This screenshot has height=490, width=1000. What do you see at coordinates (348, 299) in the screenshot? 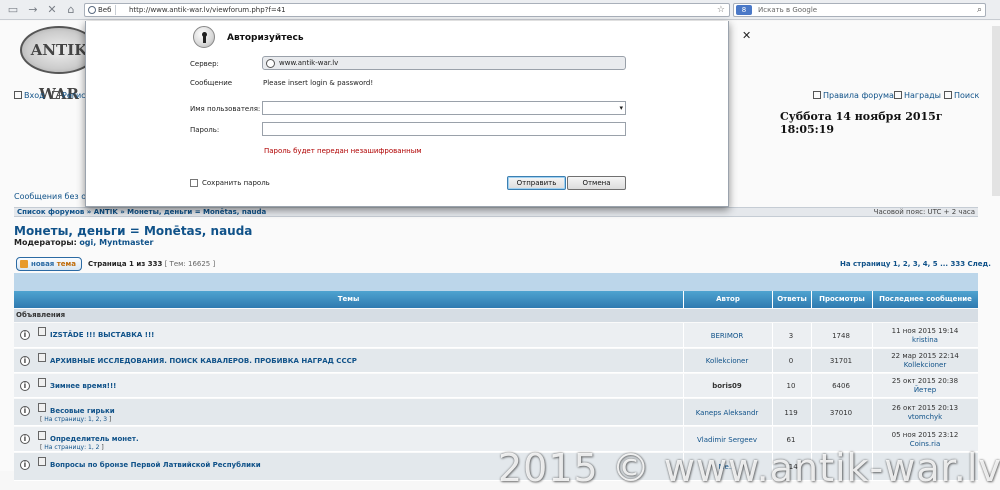
I see `header-topics: Темы` at bounding box center [348, 299].